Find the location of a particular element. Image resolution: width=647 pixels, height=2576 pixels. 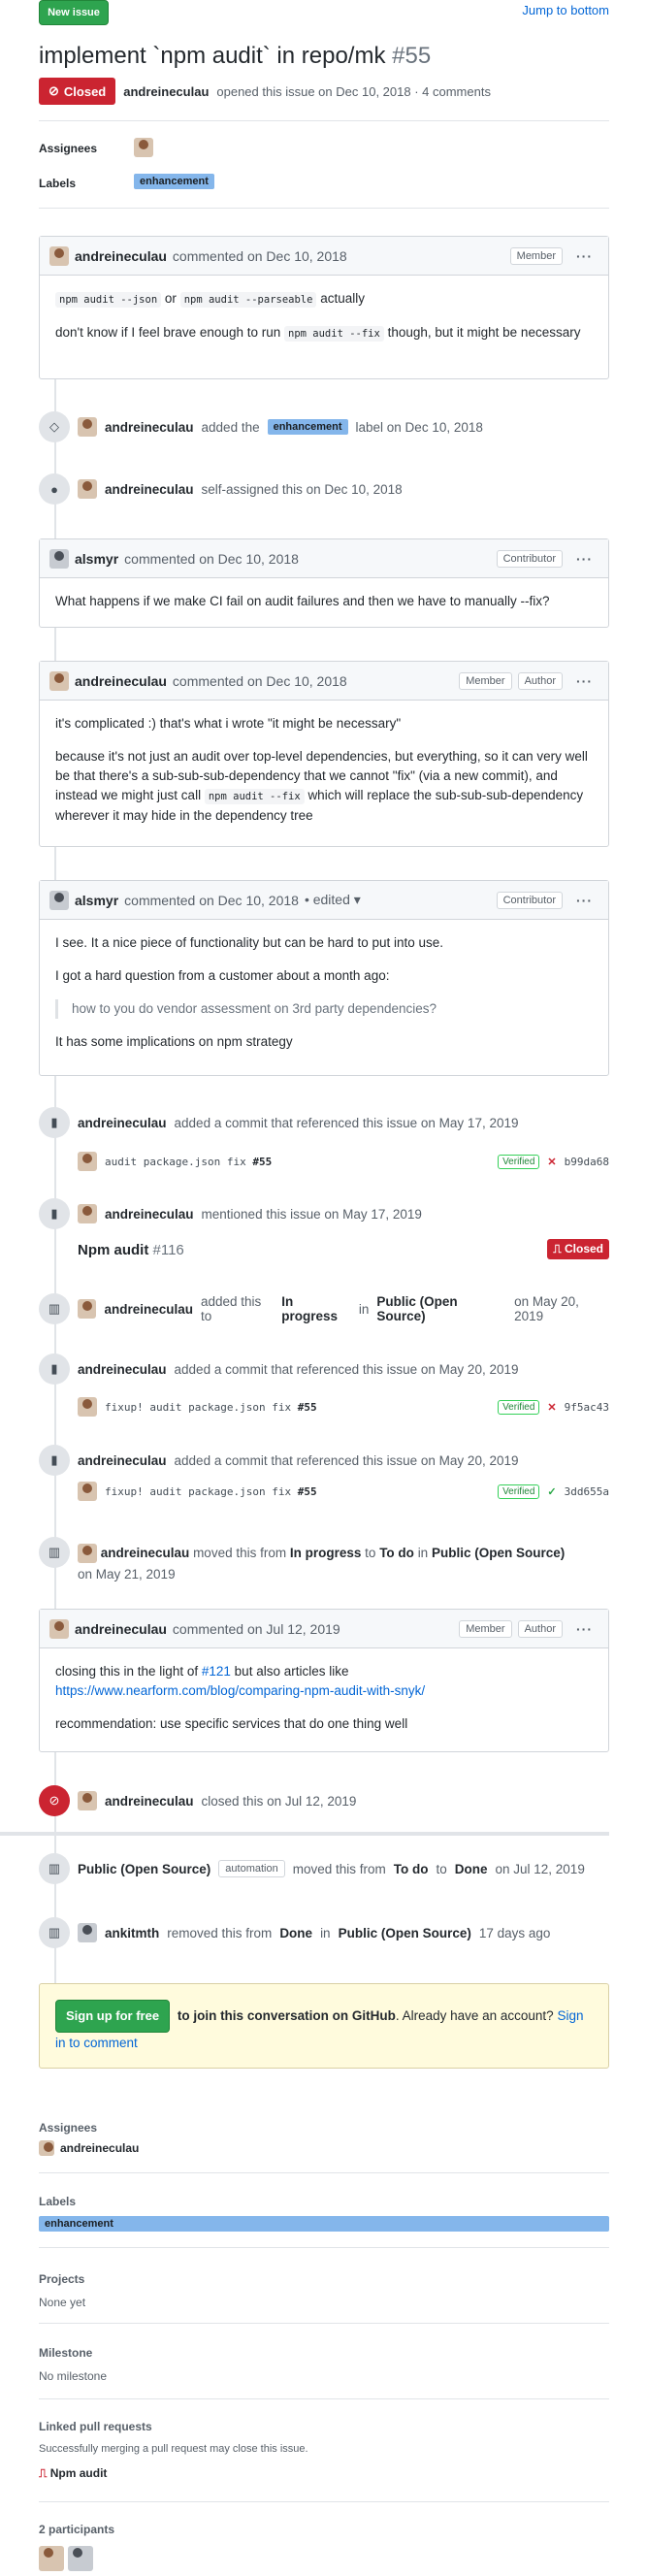

linked-pr: ⎍ Npm audit is located at coordinates (73, 2474).